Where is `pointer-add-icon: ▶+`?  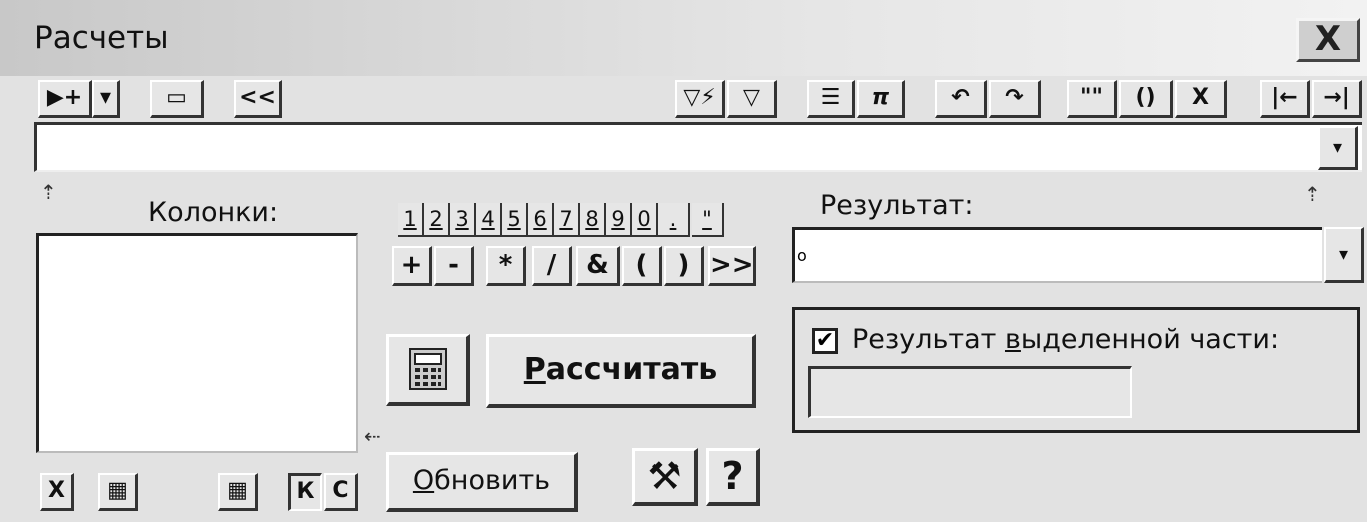 pointer-add-icon: ▶+ is located at coordinates (65, 99).